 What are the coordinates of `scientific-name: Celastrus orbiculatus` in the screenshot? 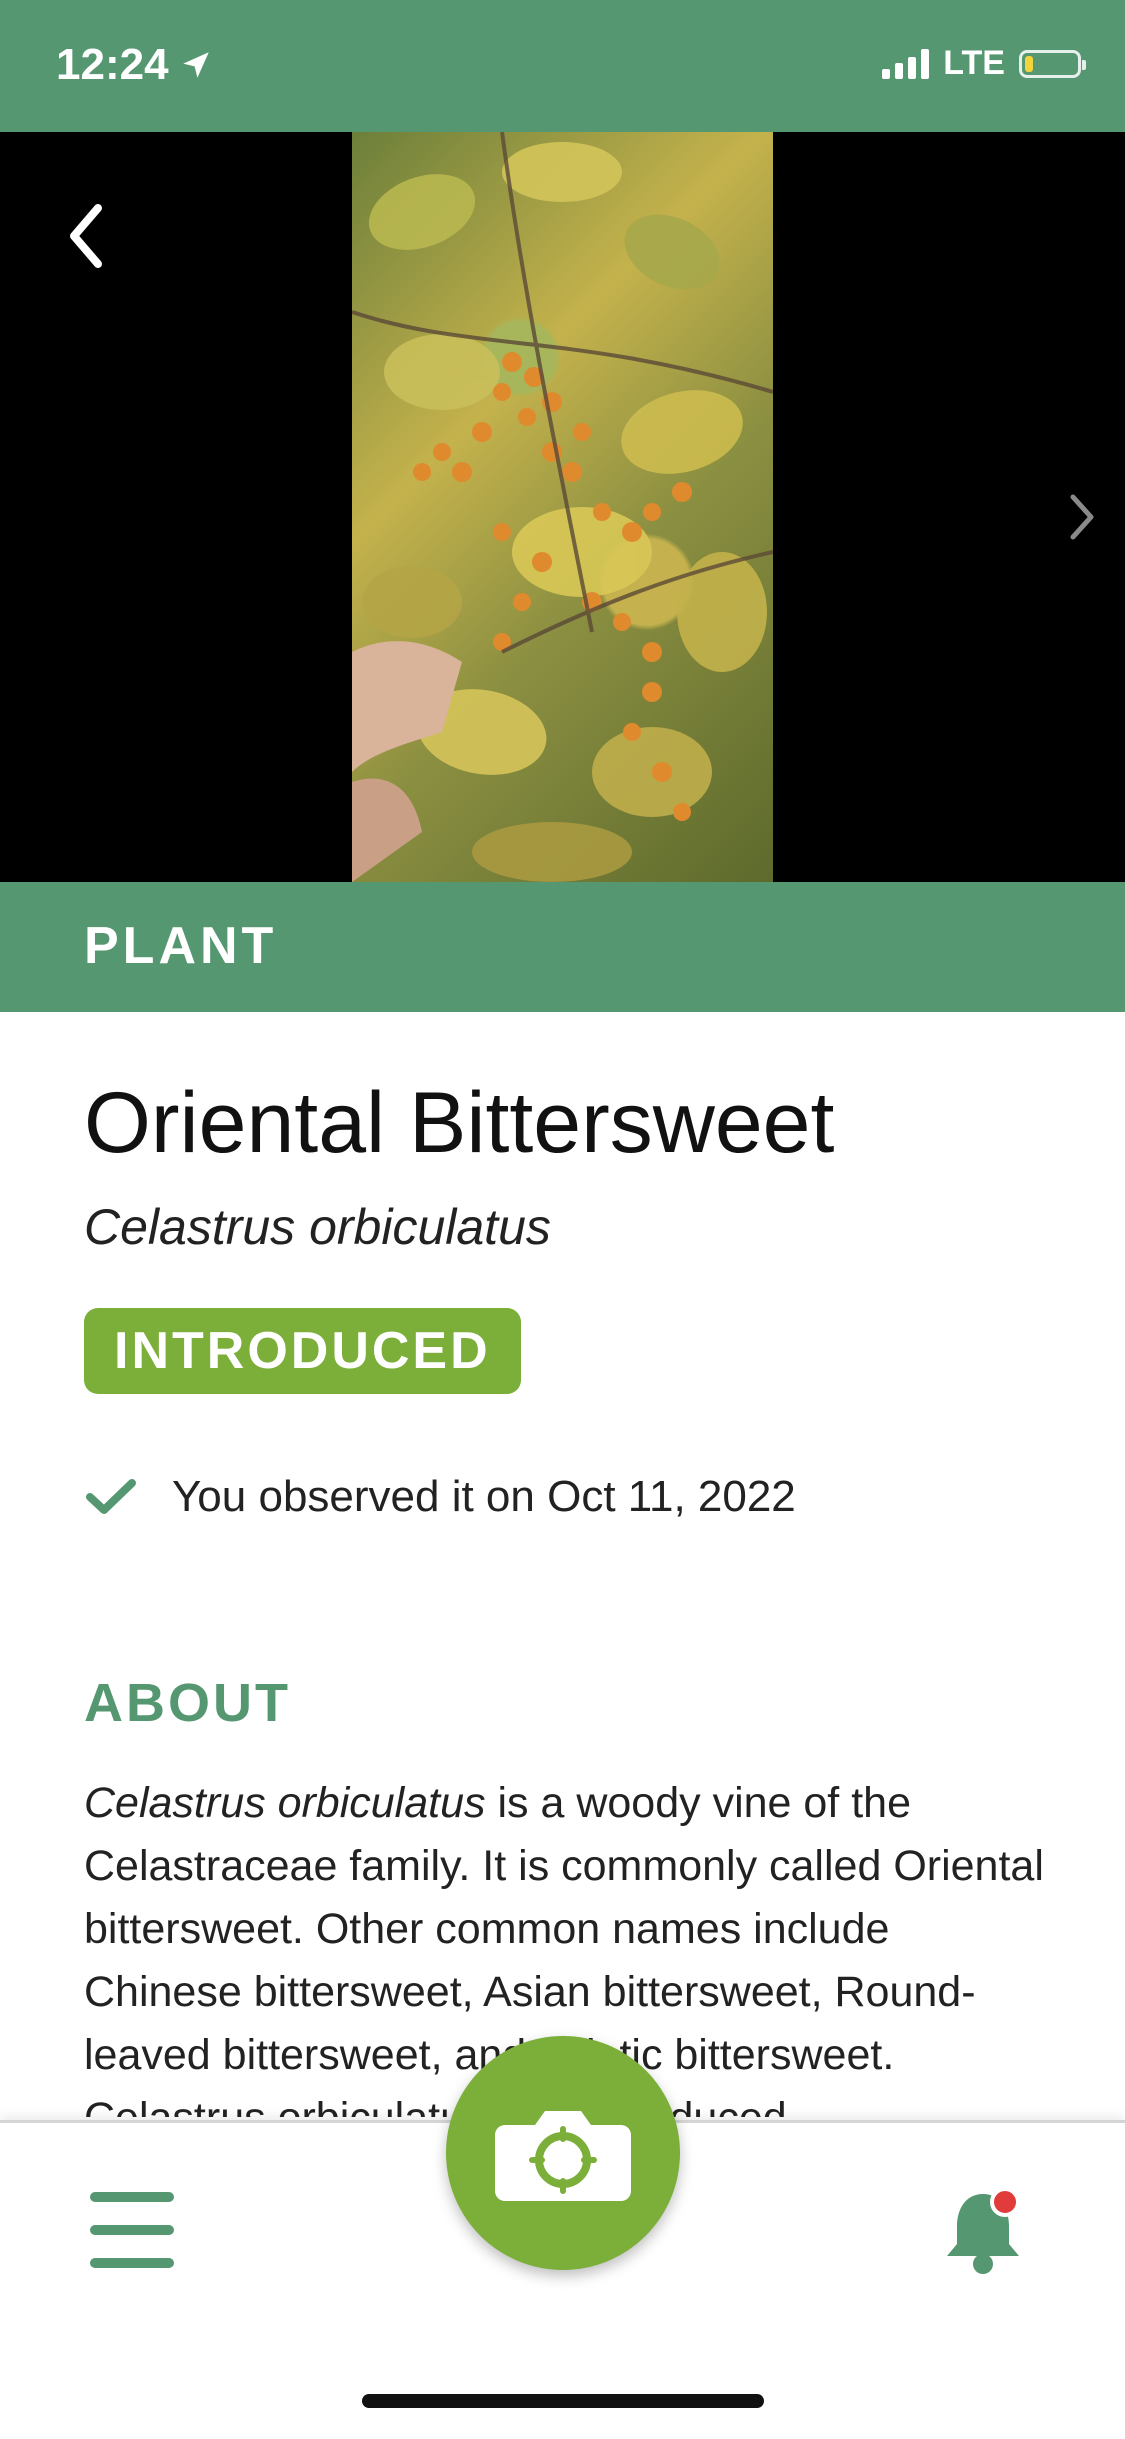 It's located at (317, 1227).